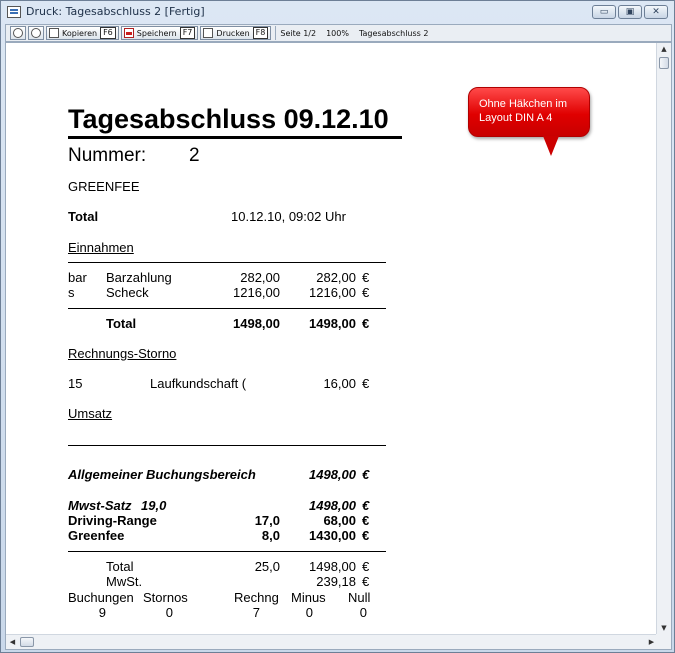 The height and width of the screenshot is (653, 675). I want to click on payment-total: 1216,00, so click(332, 292).